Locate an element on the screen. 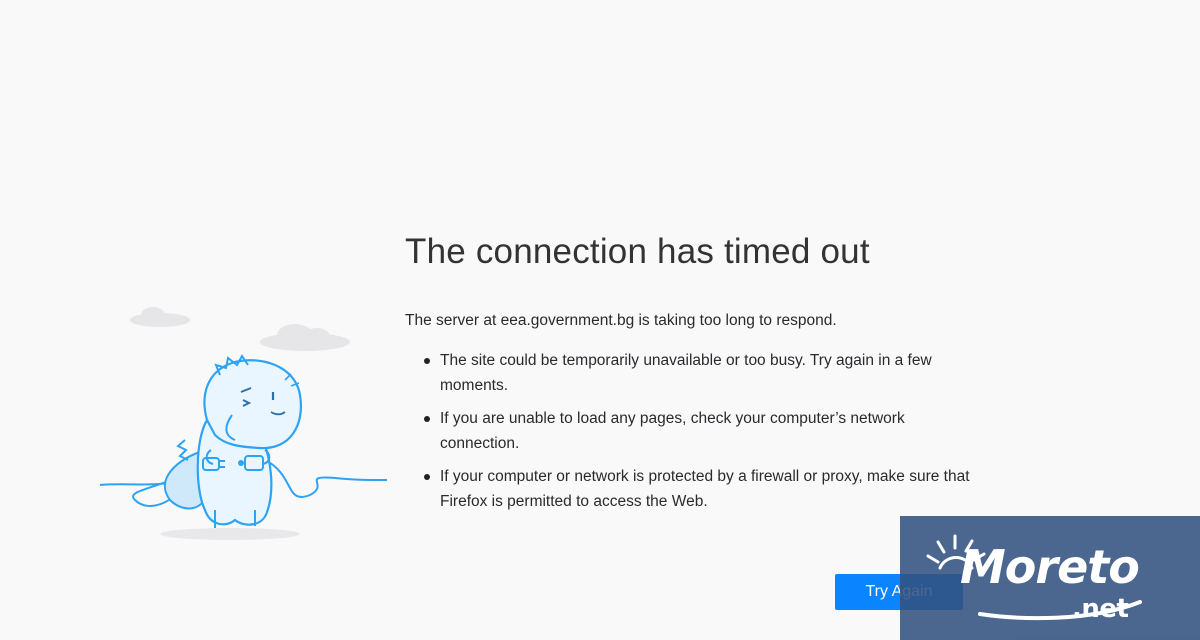  error-title: The connection has timed out is located at coordinates (637, 251).